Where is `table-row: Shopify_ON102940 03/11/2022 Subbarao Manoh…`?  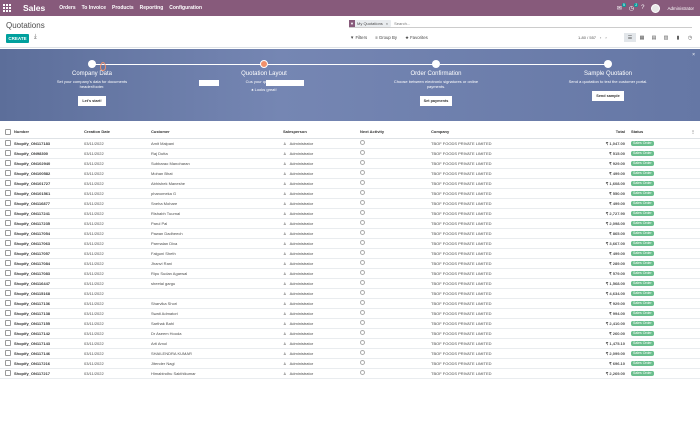 table-row: Shopify_ON102940 03/11/2022 Subbarao Manoh… is located at coordinates (350, 163).